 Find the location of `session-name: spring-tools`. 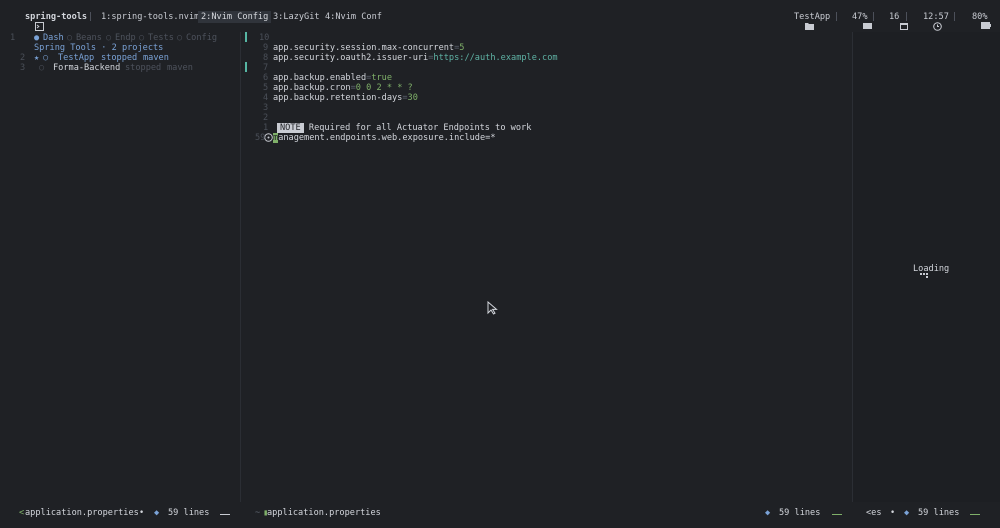

session-name: spring-tools is located at coordinates (56, 17).